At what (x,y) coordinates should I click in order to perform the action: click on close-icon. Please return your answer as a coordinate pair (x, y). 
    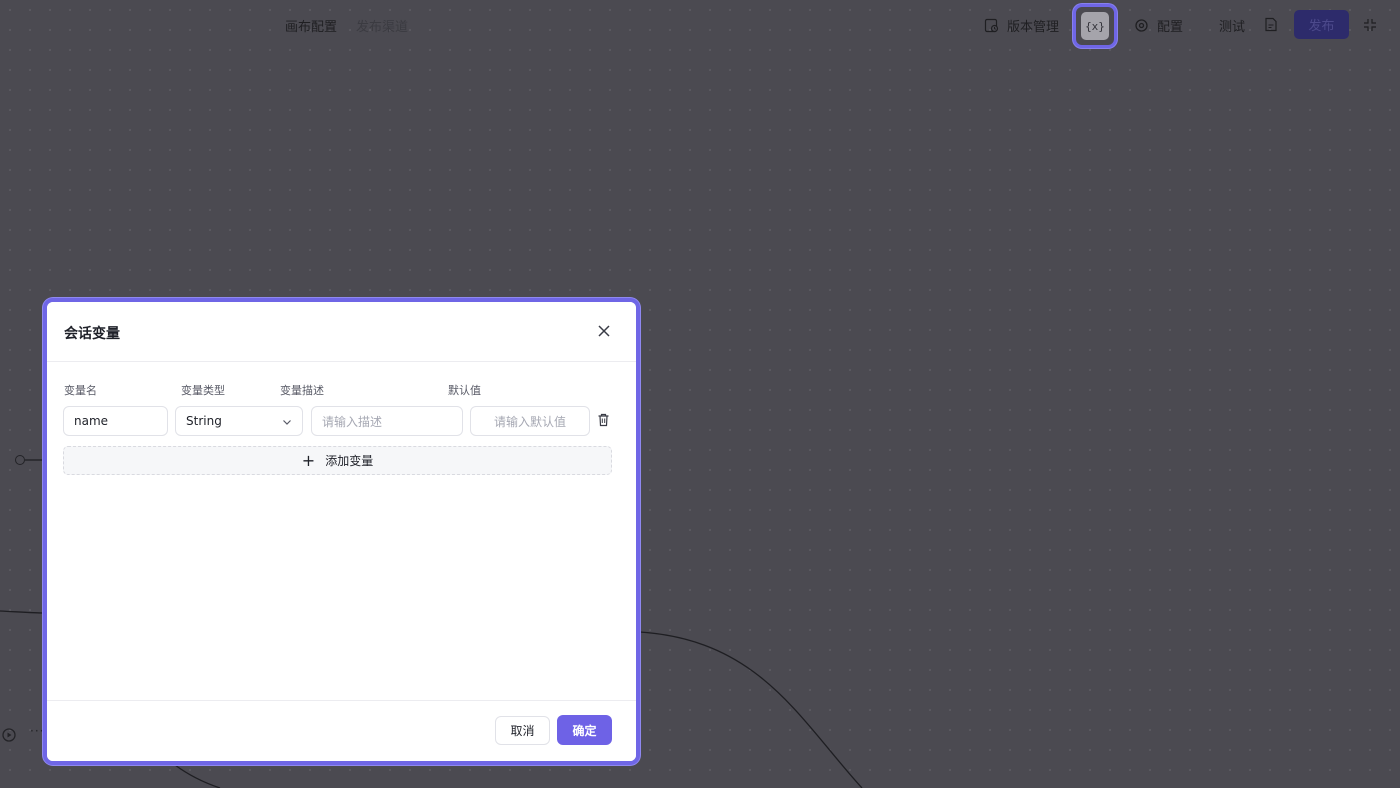
    Looking at the image, I should click on (604, 331).